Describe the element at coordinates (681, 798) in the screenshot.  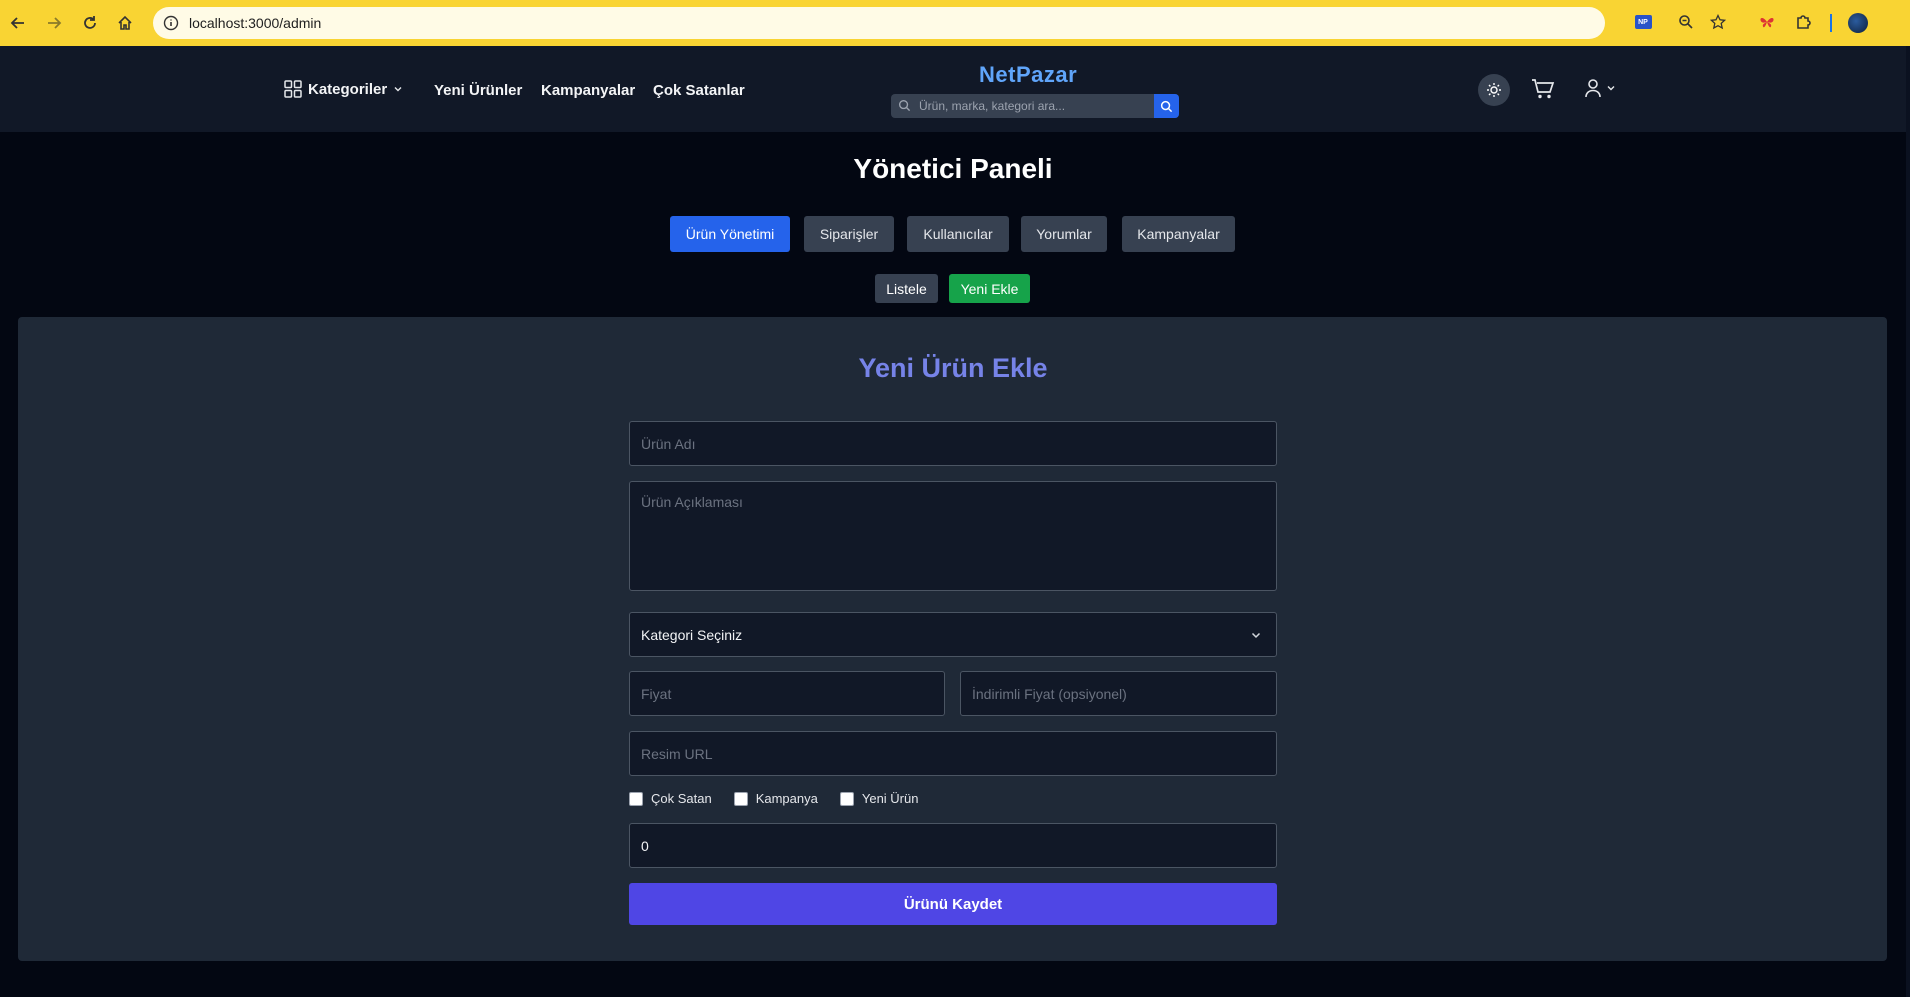
I see `best-seller-label: Çok Satan` at that location.